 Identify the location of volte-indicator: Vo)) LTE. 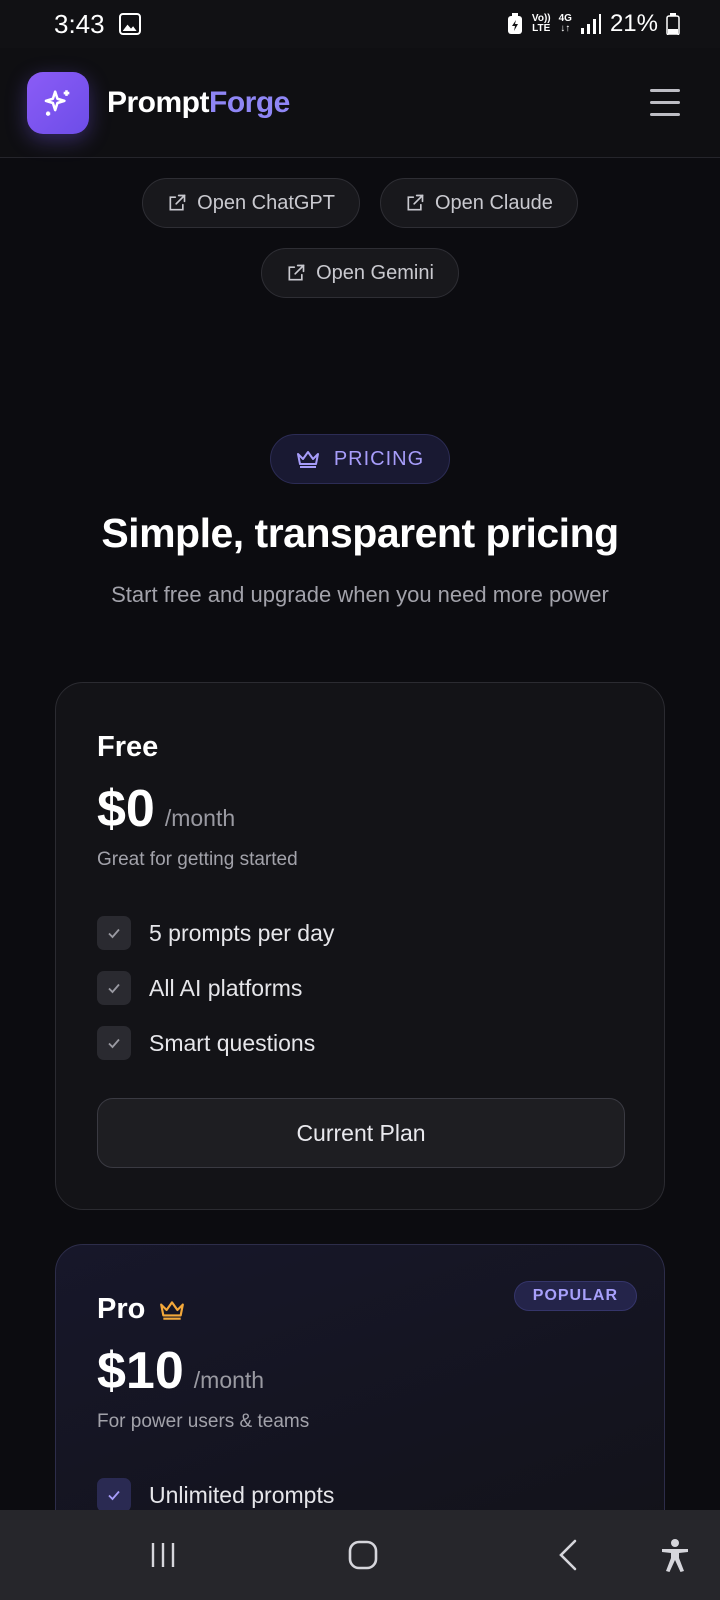
(541, 23).